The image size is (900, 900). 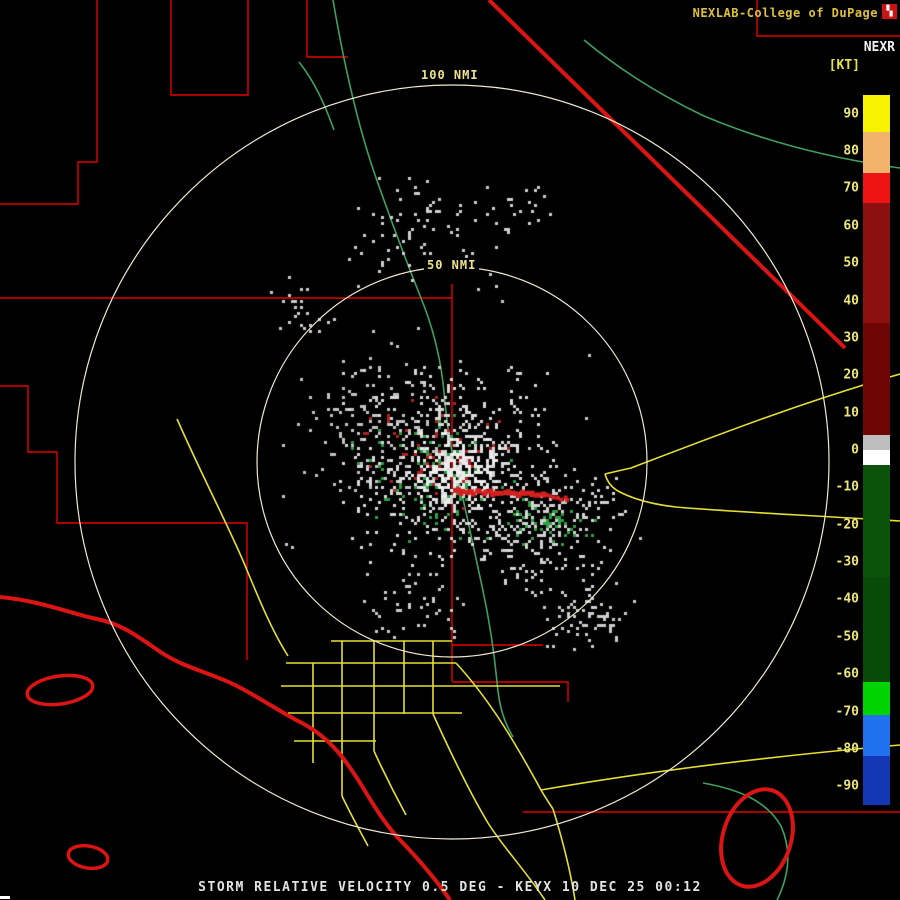 I want to click on colorbar-tick-label: 40, so click(x=851, y=301).